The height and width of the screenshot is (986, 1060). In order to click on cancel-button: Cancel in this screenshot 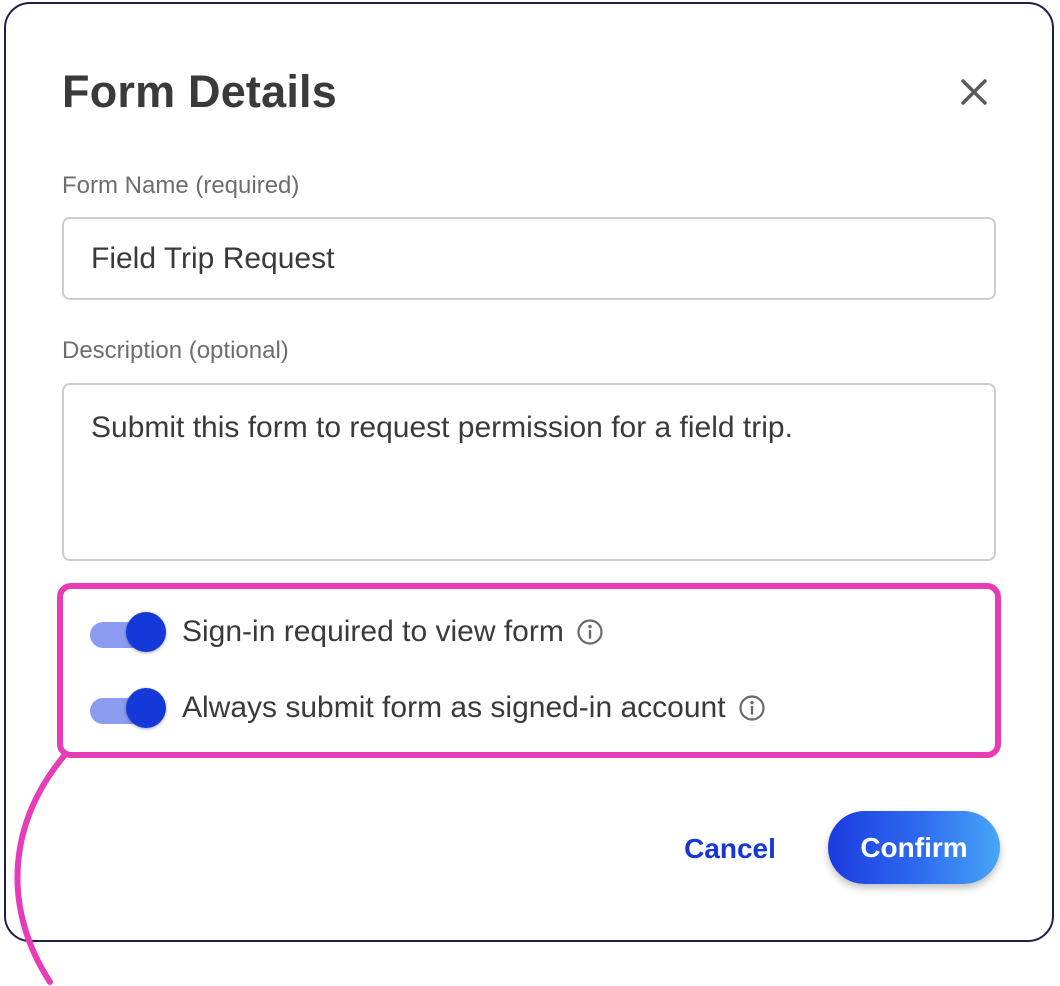, I will do `click(730, 849)`.